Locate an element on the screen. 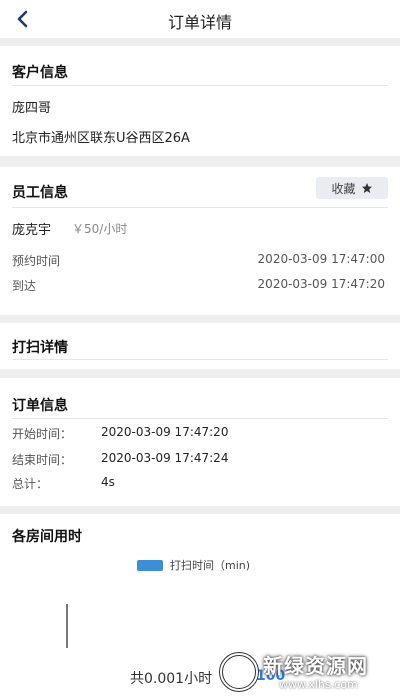 This screenshot has height=700, width=400. arrive-time-label: 到达 is located at coordinates (24, 286).